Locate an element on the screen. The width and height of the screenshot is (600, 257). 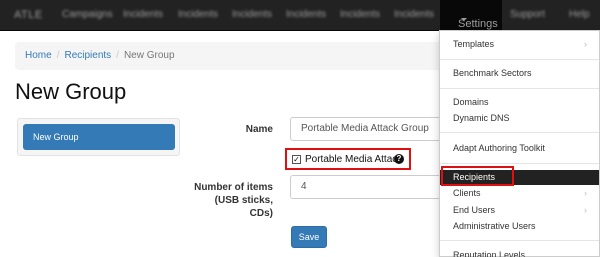
items-label-line: (USB sticks, is located at coordinates (243, 200).